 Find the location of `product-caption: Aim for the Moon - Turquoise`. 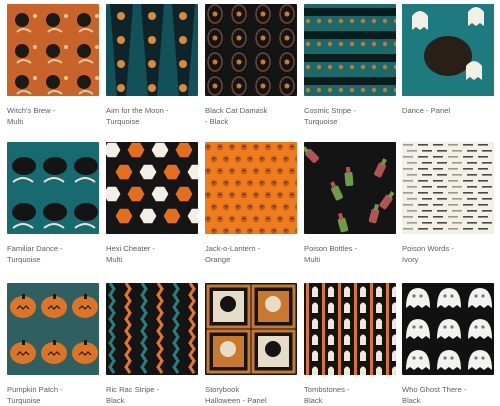

product-caption: Aim for the Moon - Turquoise is located at coordinates (152, 116).